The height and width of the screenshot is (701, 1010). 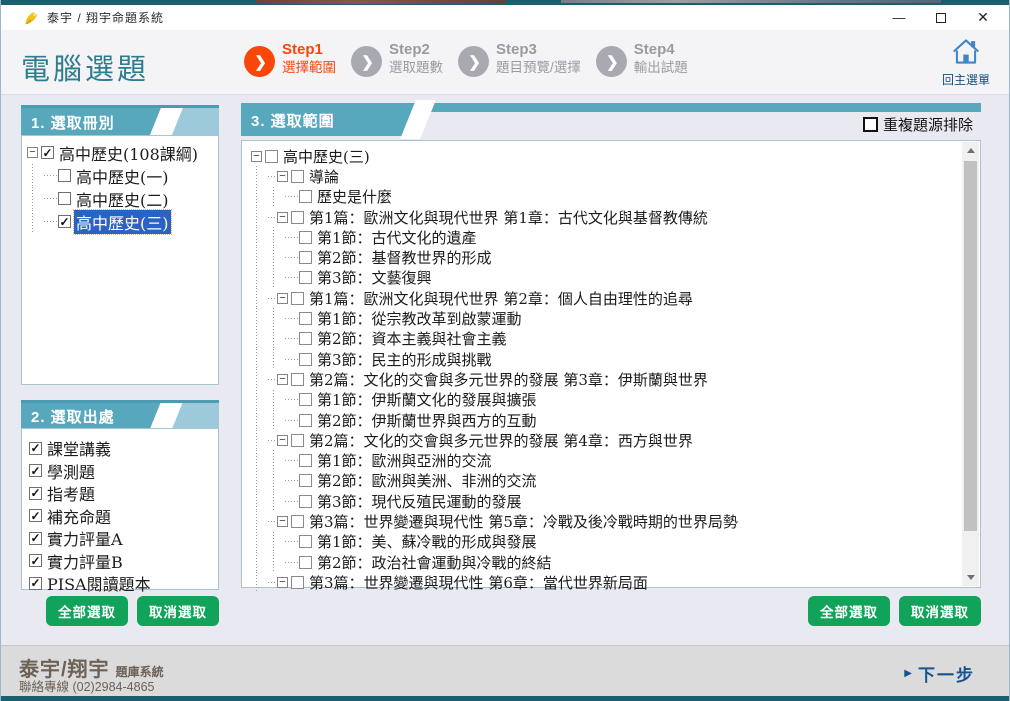 I want to click on tree-item-label: 第2節：基督教世界的形成, so click(x=404, y=257).